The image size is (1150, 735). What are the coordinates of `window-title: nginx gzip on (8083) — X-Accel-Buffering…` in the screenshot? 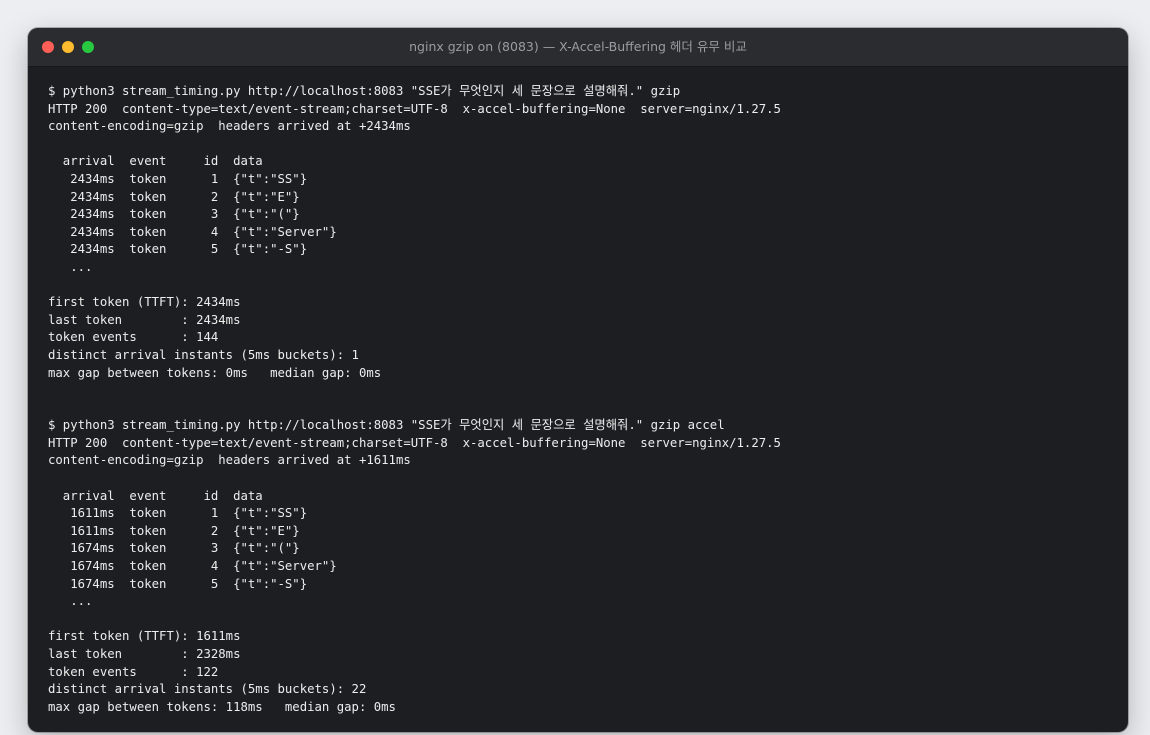 It's located at (578, 46).